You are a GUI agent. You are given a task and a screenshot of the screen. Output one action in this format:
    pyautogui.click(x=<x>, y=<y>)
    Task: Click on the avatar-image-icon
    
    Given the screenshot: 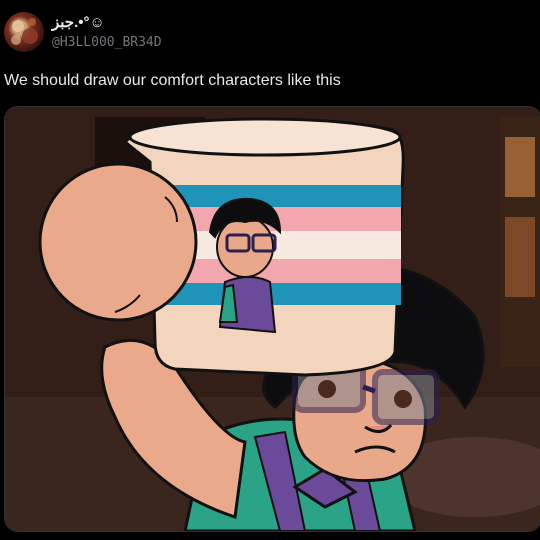 What is the action you would take?
    pyautogui.click(x=24, y=31)
    